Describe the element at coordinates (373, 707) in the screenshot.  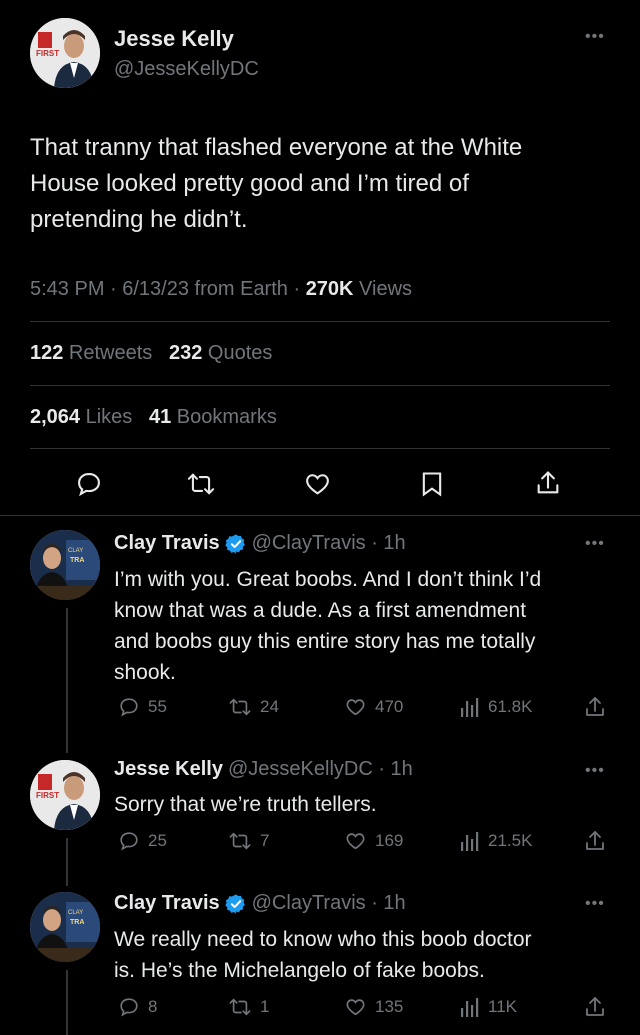
I see `like-count: 470` at that location.